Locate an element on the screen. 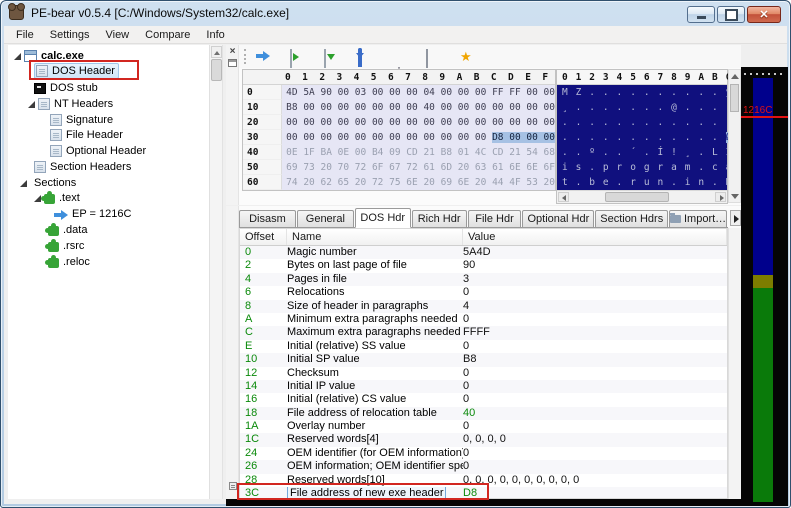 Image resolution: width=791 pixels, height=508 pixels. tree-item-rsrc-section: .rsrc is located at coordinates (64, 246).